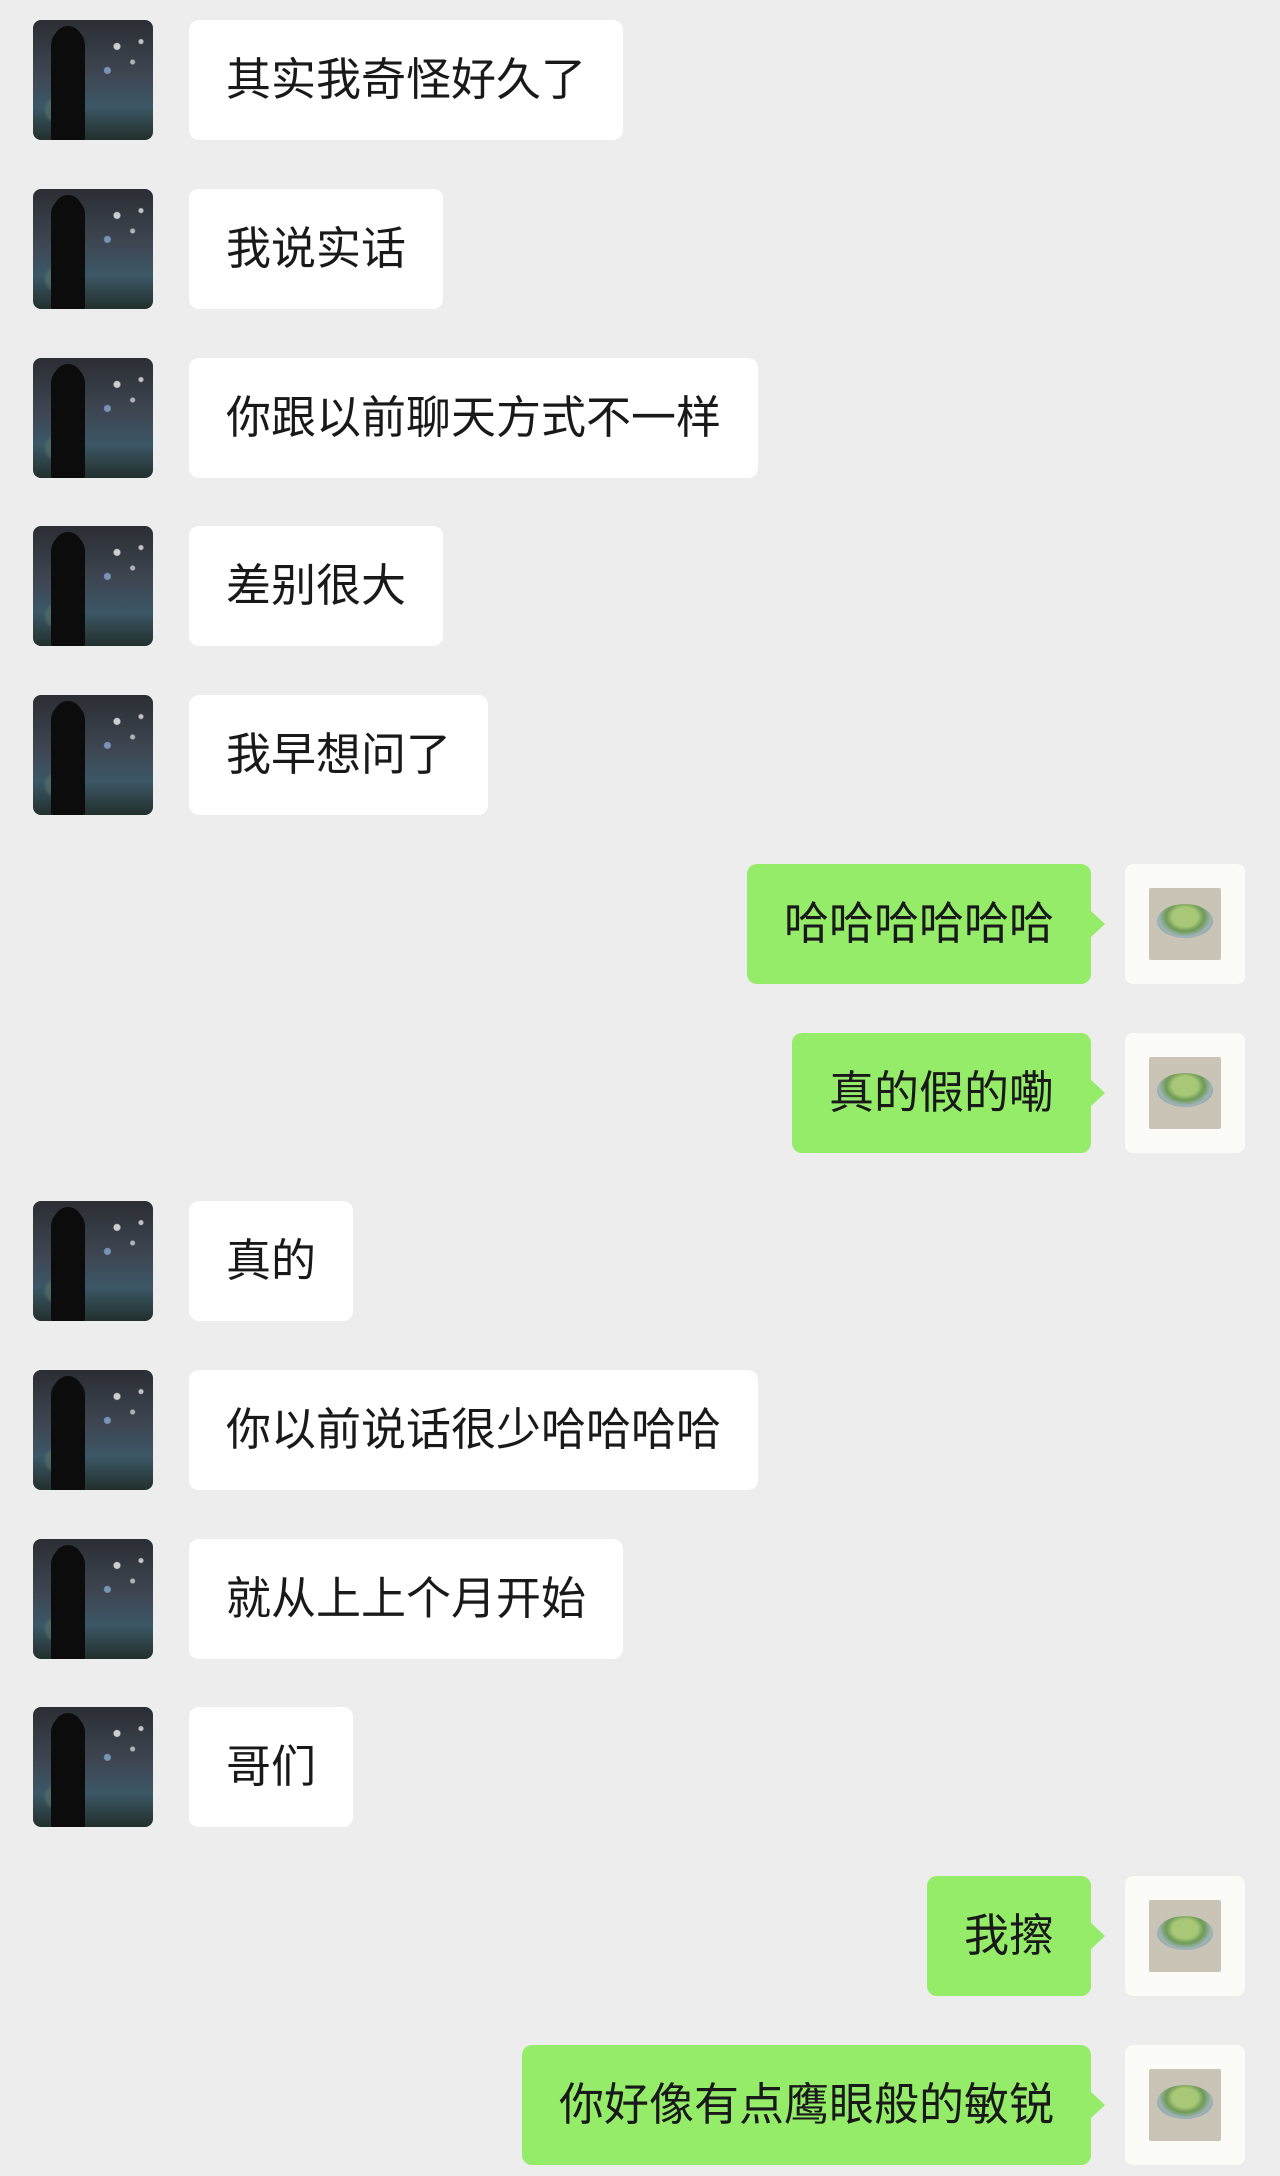 Image resolution: width=1280 pixels, height=2176 pixels. Describe the element at coordinates (271, 1767) in the screenshot. I see `message-bubble-incoming: 哥们` at that location.